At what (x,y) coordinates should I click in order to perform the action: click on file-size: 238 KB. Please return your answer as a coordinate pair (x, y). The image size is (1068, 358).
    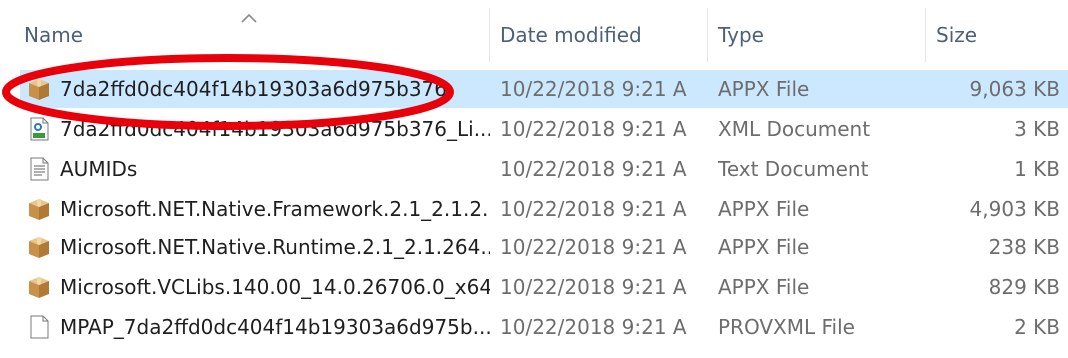
    Looking at the image, I should click on (1024, 247).